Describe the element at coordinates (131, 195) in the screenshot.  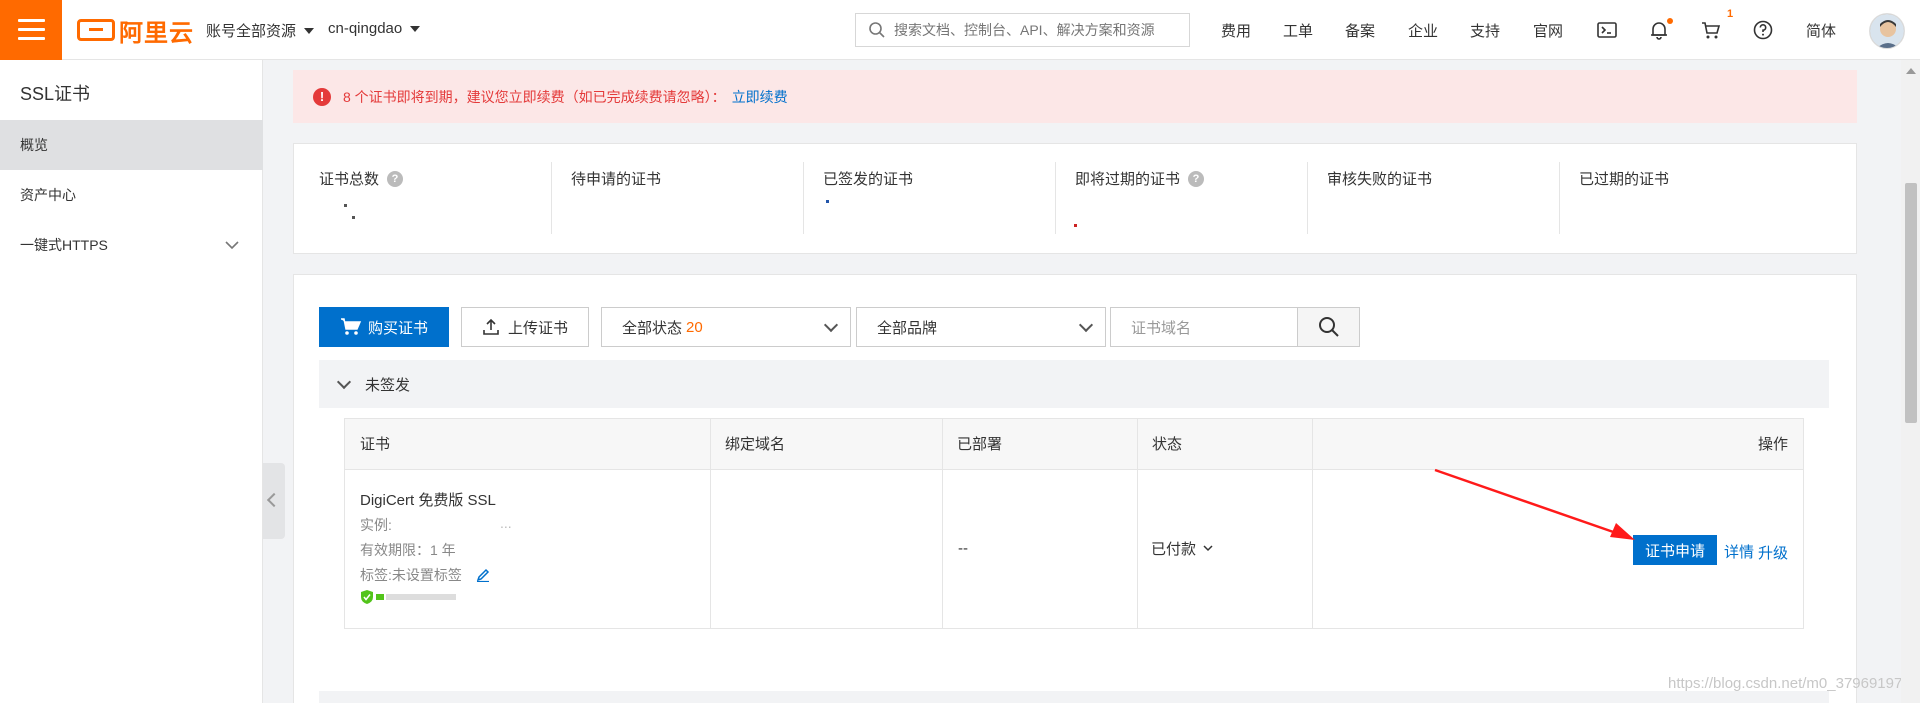
I see `sidebar-item-assets: 资产中心` at that location.